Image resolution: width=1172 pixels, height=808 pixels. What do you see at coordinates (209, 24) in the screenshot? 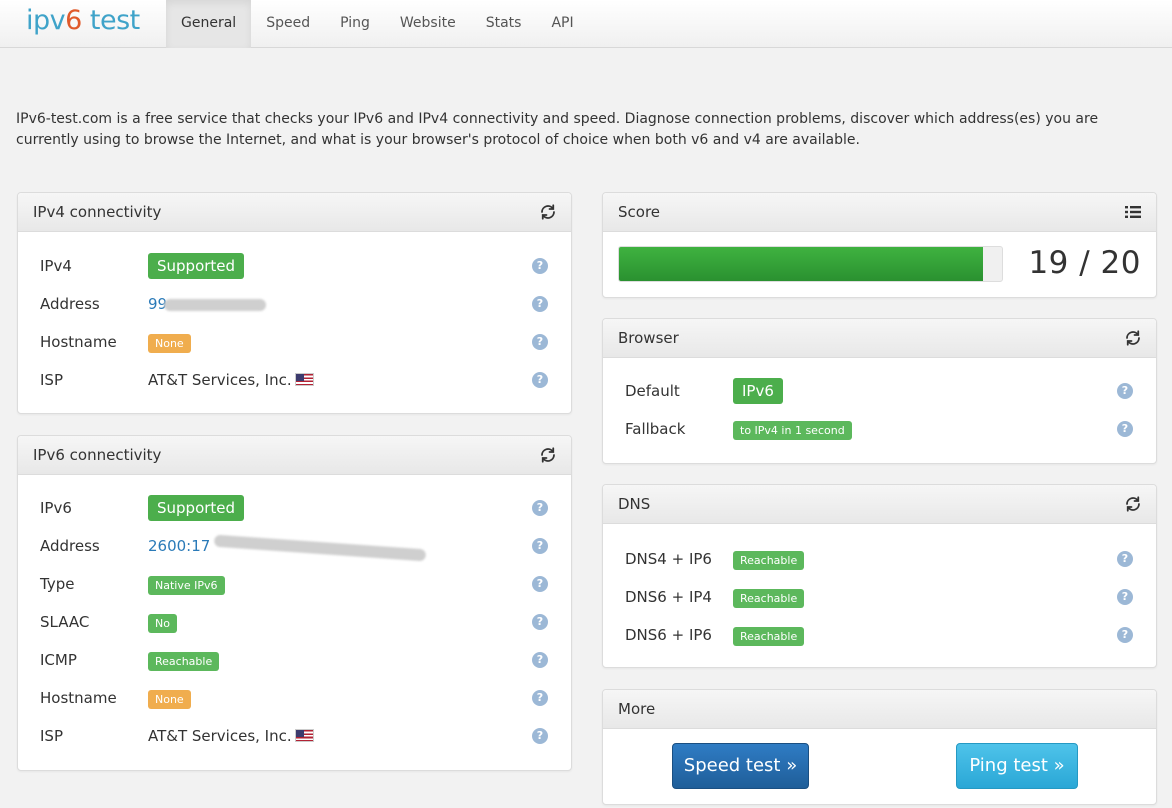
I see `nav-tab-general: General` at bounding box center [209, 24].